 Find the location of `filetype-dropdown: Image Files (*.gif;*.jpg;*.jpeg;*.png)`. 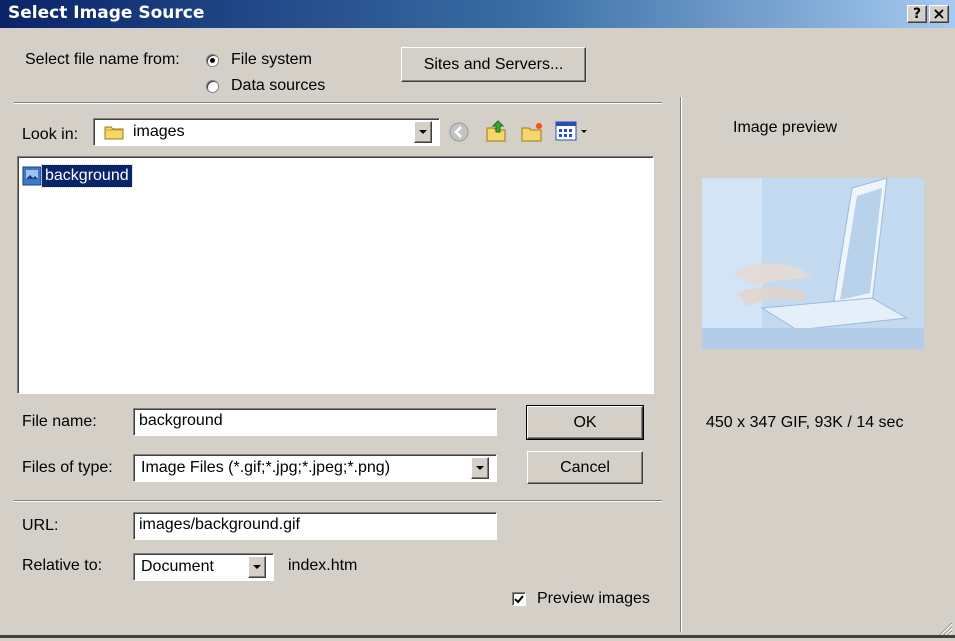

filetype-dropdown: Image Files (*.gif;*.jpg;*.jpeg;*.png) is located at coordinates (315, 468).